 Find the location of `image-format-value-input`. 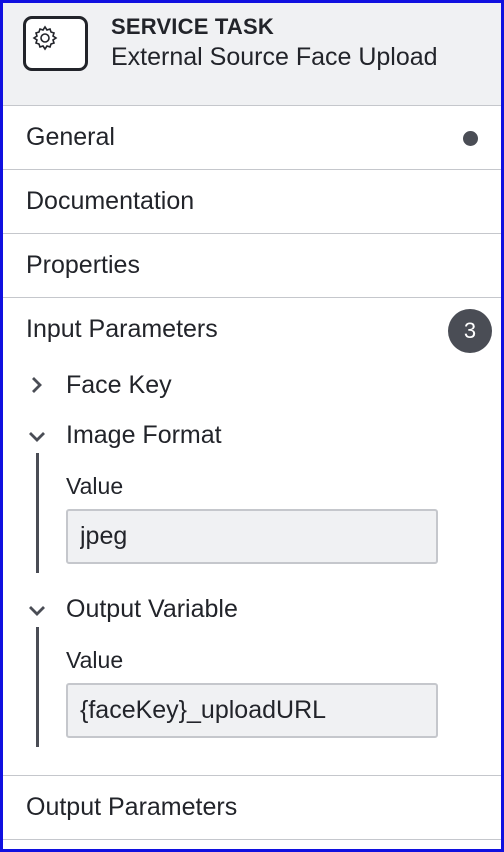

image-format-value-input is located at coordinates (252, 536).